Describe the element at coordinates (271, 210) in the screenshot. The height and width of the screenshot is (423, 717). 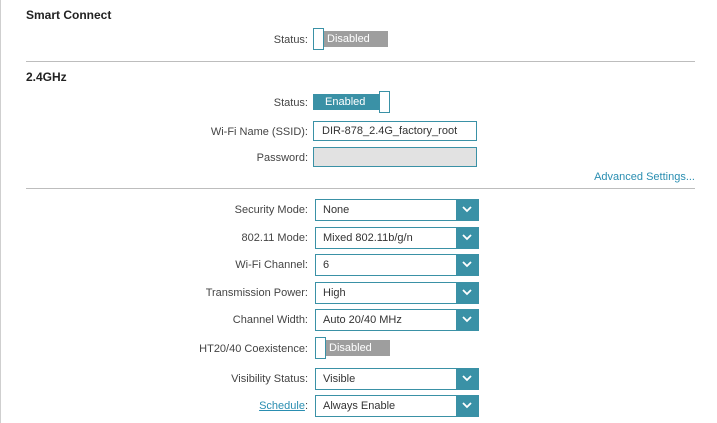
I see `security-mode-label: Security Mode:` at that location.